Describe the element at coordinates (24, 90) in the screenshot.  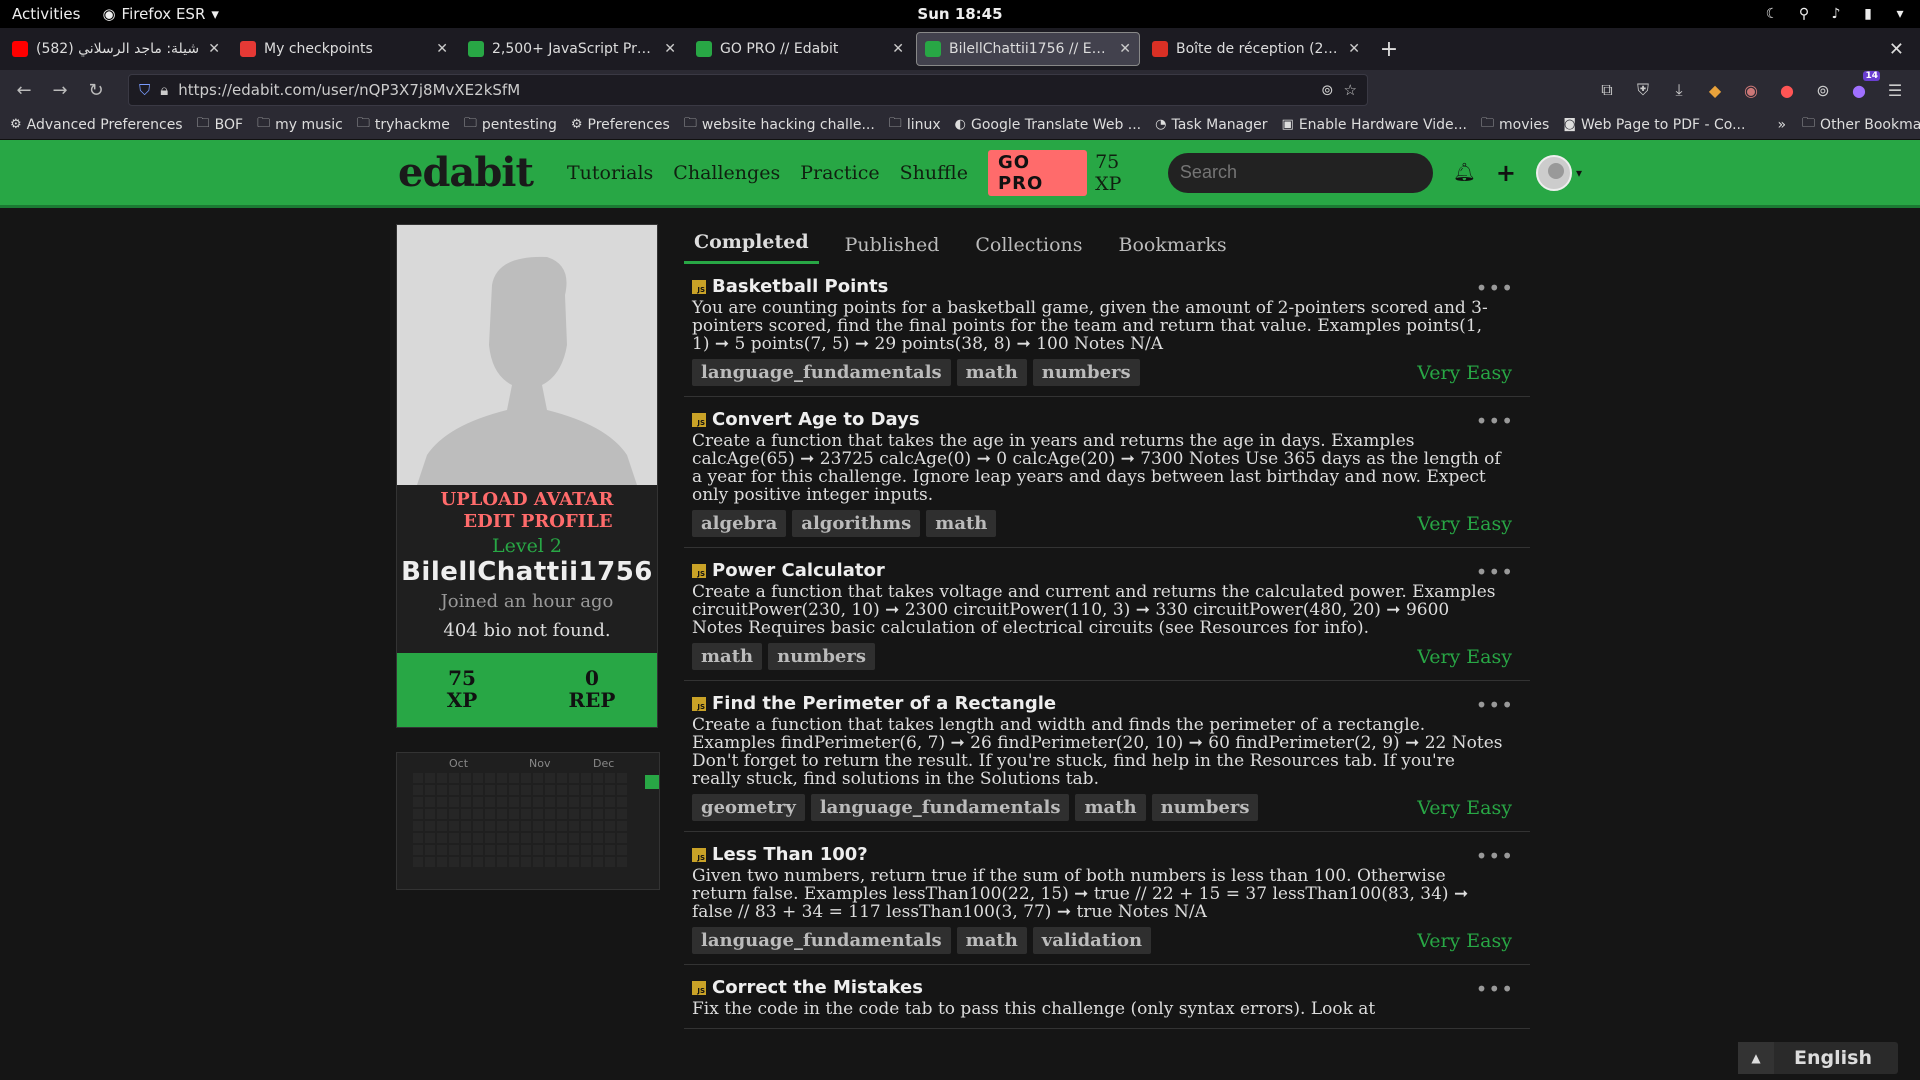
I see `back-button: ←` at that location.